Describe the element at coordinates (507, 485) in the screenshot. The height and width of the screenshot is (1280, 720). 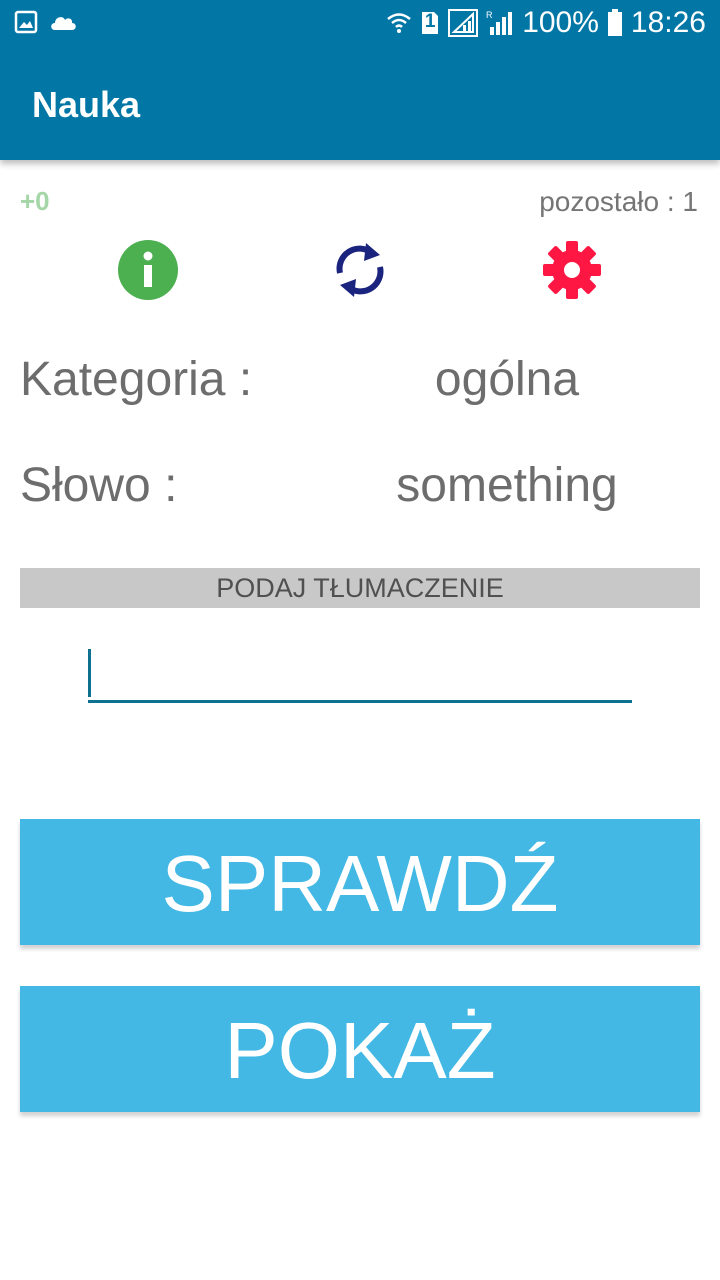
I see `word-value: something` at that location.